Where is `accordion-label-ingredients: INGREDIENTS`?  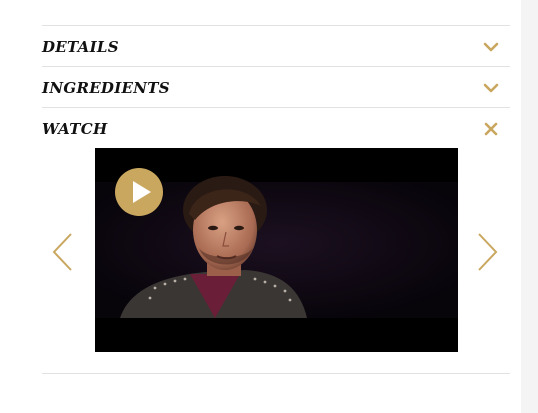 accordion-label-ingredients: INGREDIENTS is located at coordinates (106, 88).